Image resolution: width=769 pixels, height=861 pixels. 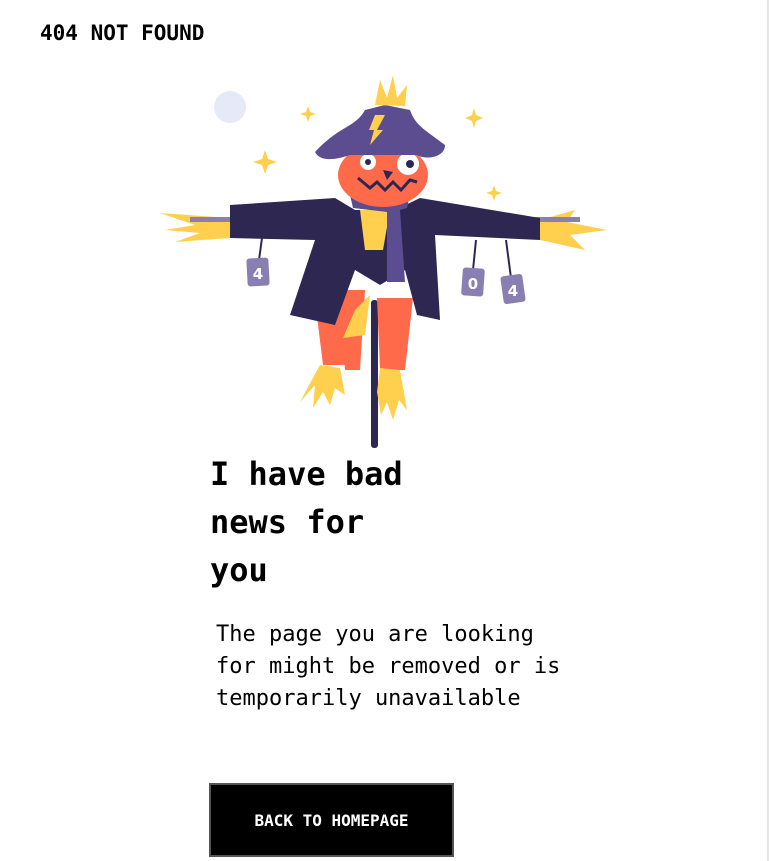 I want to click on scarecrow-leg-right, so click(x=395, y=334).